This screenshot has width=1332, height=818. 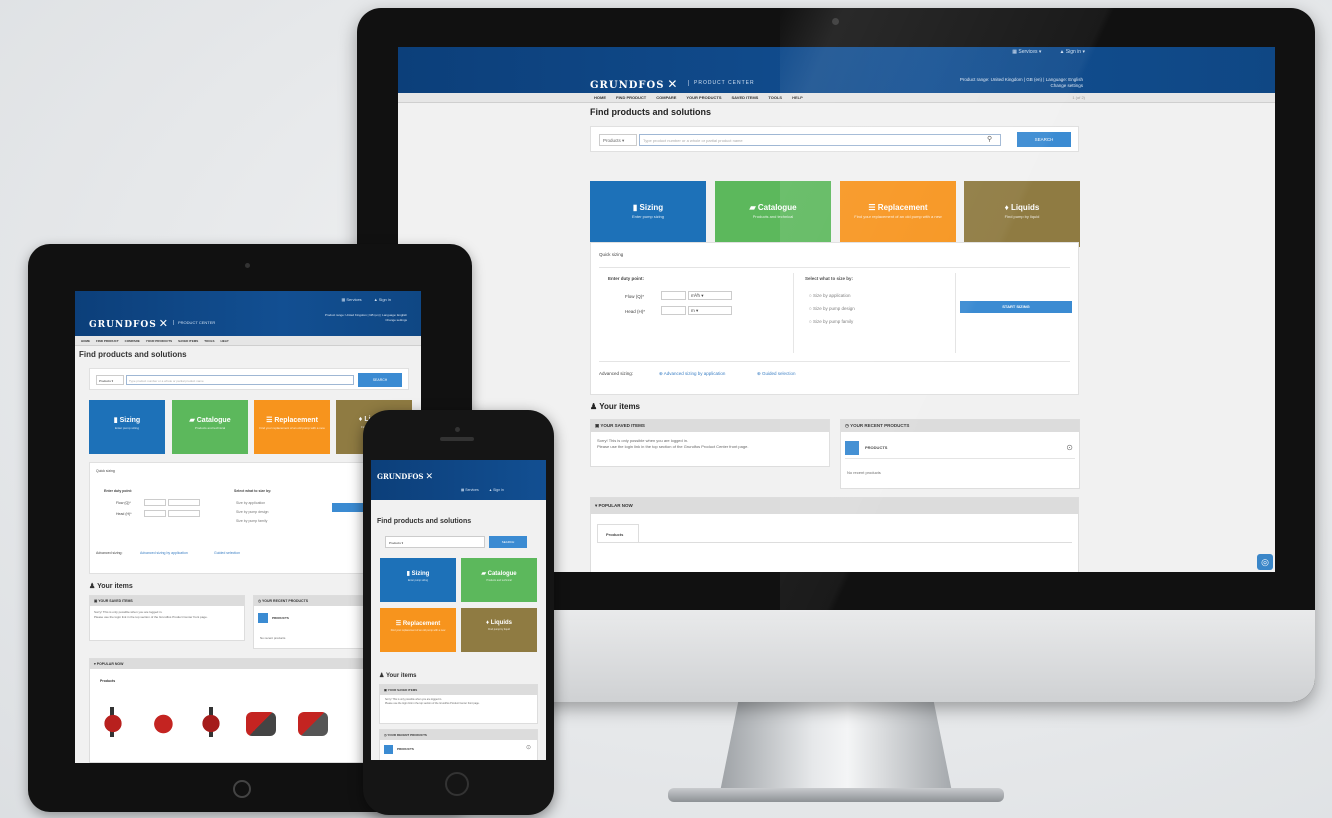 I want to click on head-unit-select, so click(x=184, y=513).